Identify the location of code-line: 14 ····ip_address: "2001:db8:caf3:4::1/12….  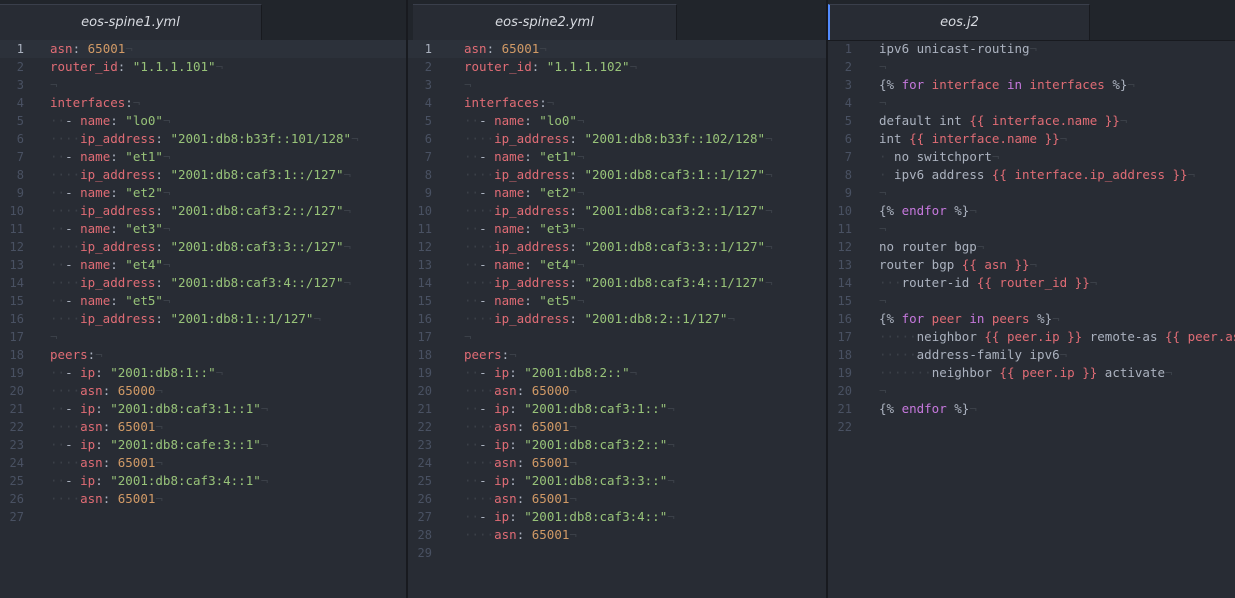
(617, 283).